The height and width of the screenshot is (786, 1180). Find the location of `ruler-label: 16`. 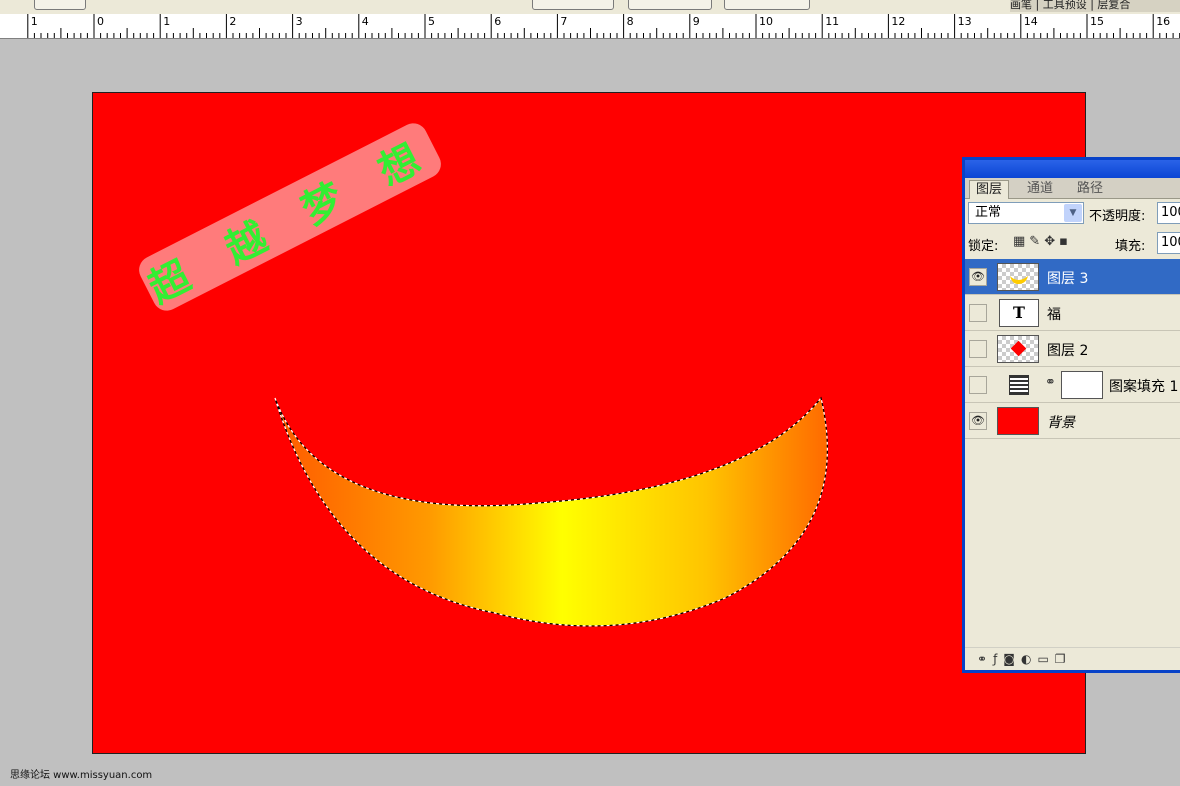

ruler-label: 16 is located at coordinates (1163, 21).